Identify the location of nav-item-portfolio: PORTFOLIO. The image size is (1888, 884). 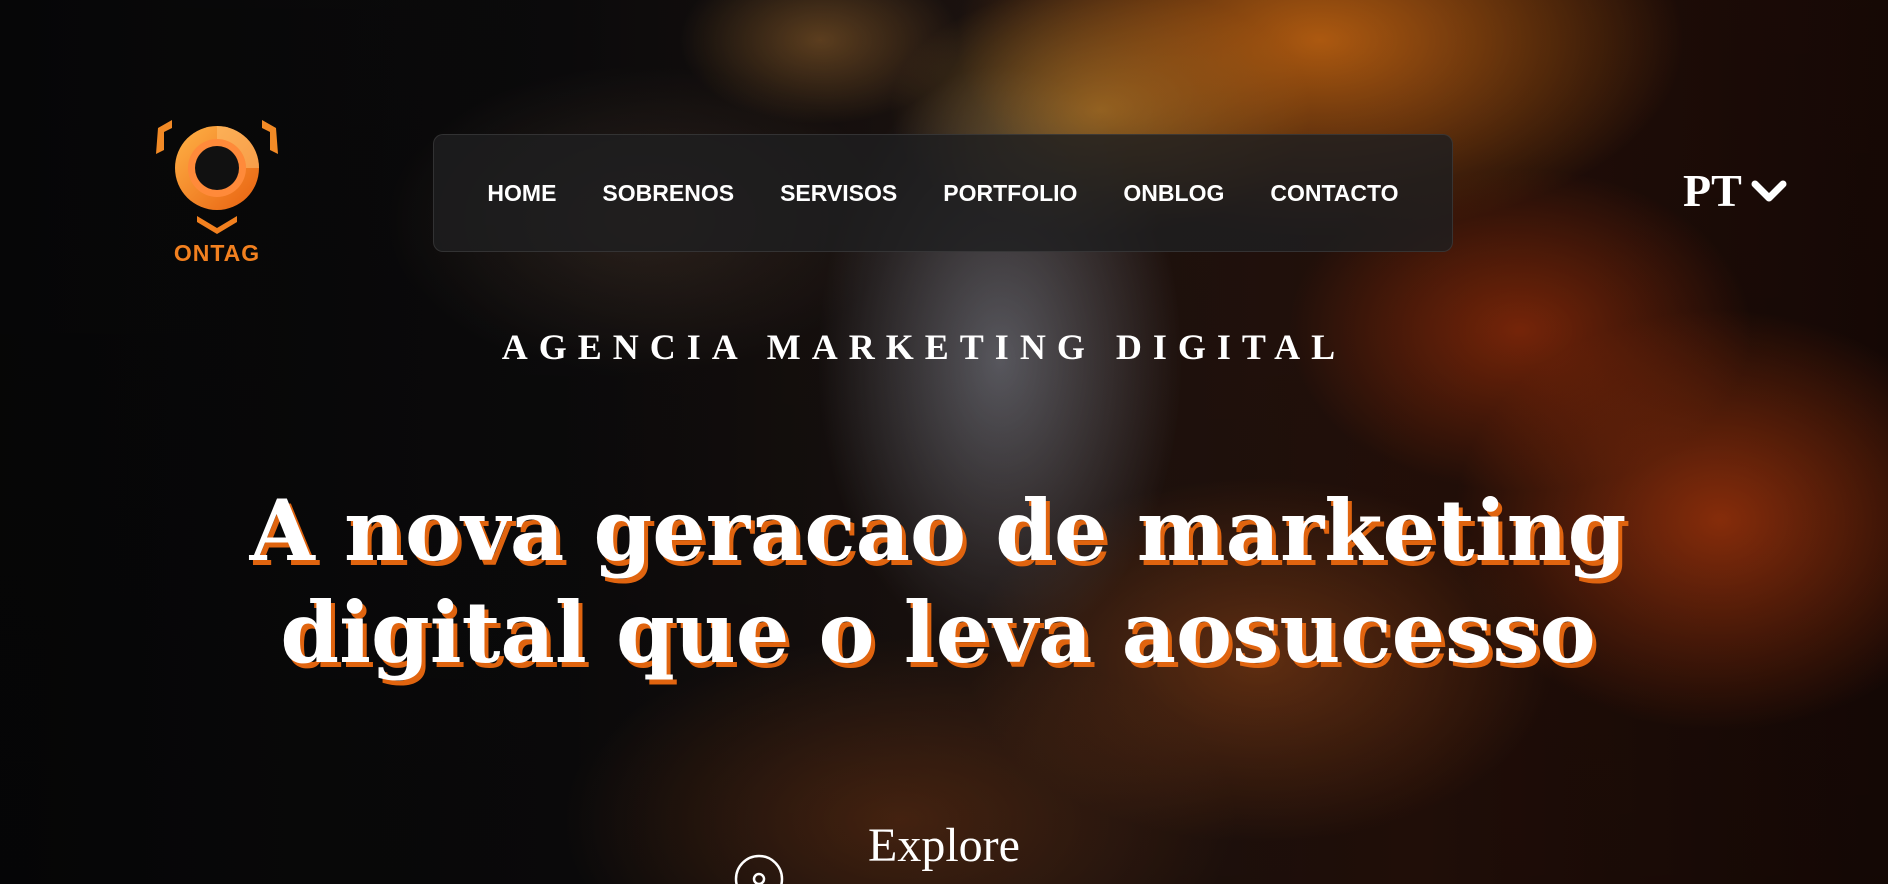
(1010, 193).